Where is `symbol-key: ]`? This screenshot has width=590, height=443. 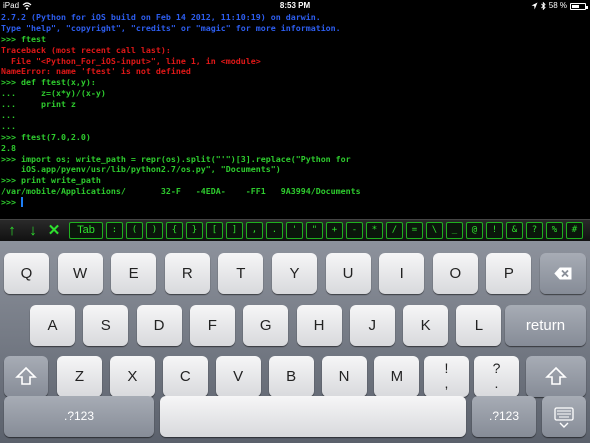 symbol-key: ] is located at coordinates (234, 230).